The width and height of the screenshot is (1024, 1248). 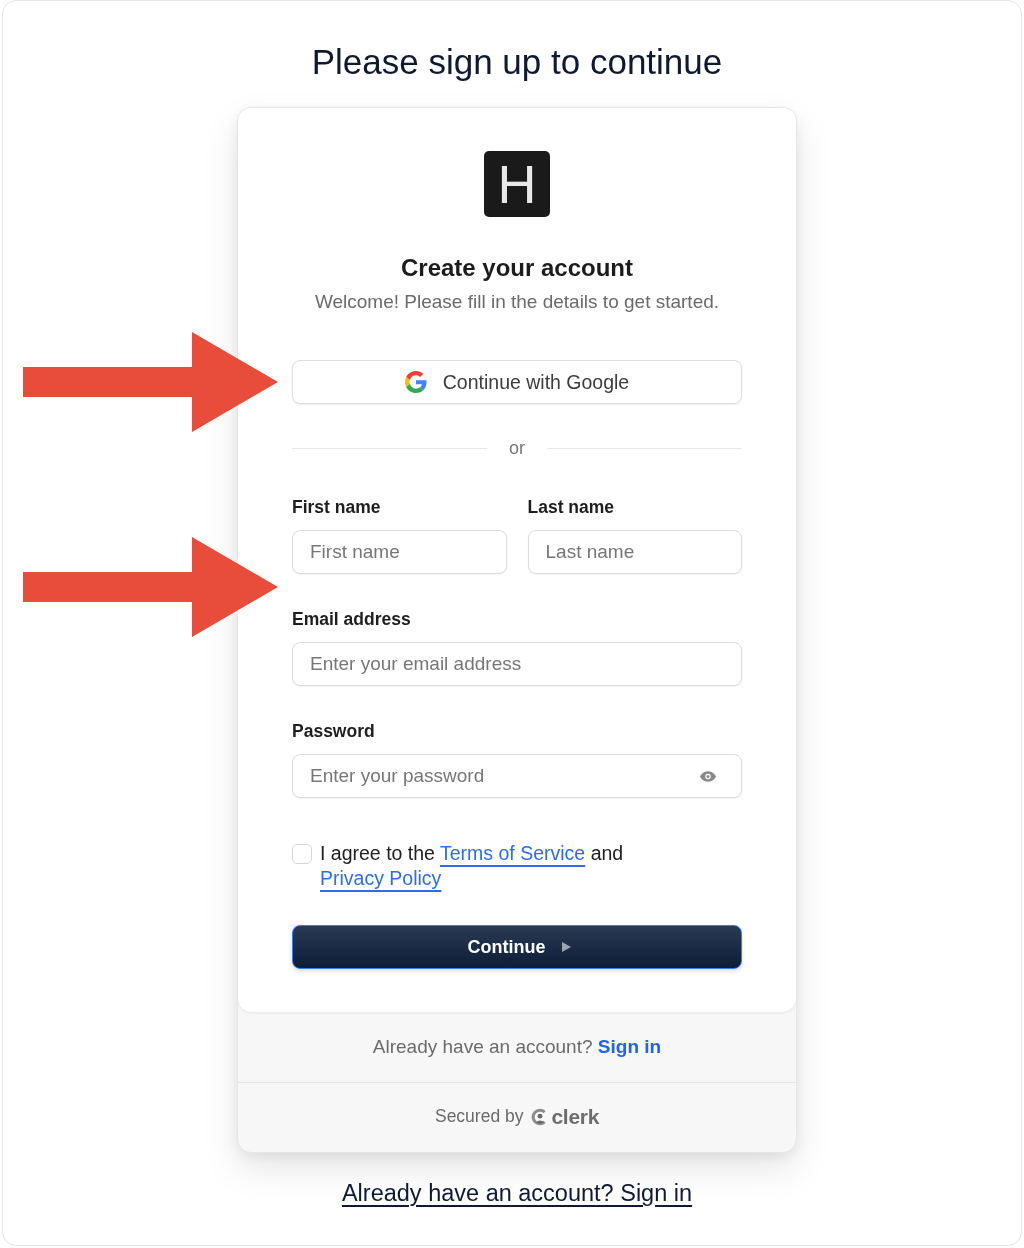 I want to click on email-field: Enter your email address, so click(x=517, y=664).